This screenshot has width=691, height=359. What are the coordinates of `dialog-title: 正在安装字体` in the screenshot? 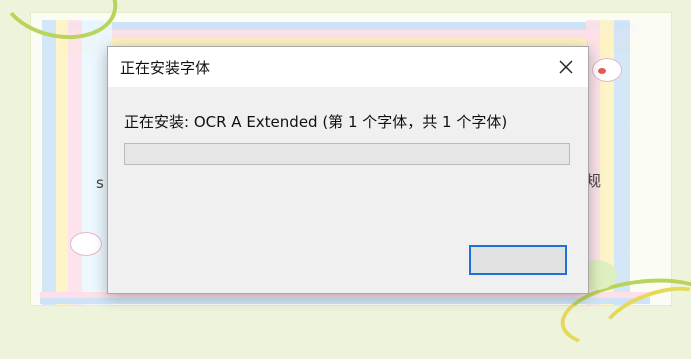 It's located at (165, 68).